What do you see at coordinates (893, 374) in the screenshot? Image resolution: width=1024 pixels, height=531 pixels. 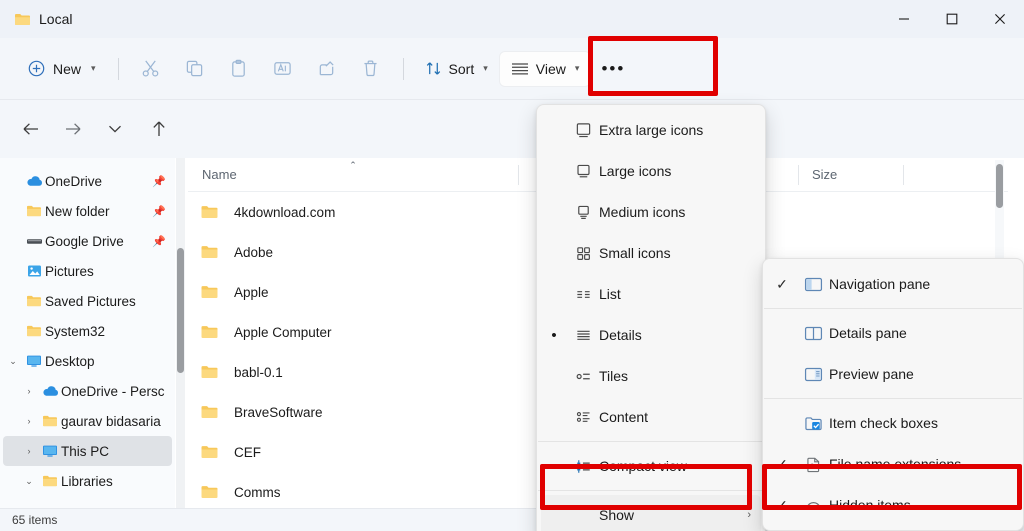 I see `menu-item-preview-pane: Preview pane` at bounding box center [893, 374].